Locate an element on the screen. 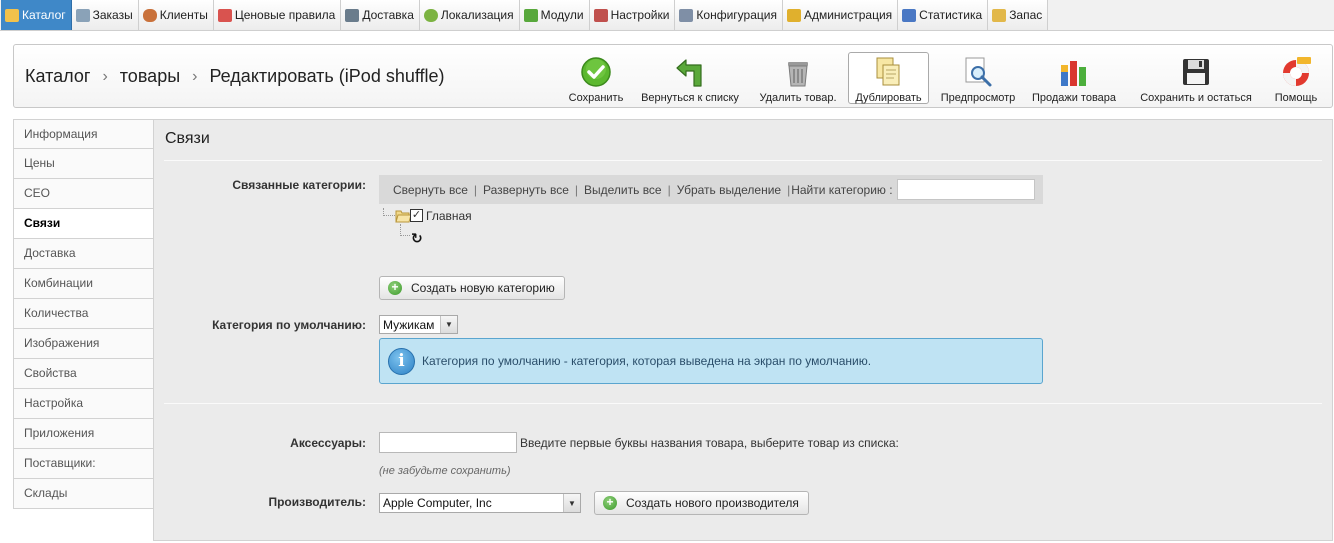 The width and height of the screenshot is (1334, 543). nav-settings: Настройки is located at coordinates (632, 15).